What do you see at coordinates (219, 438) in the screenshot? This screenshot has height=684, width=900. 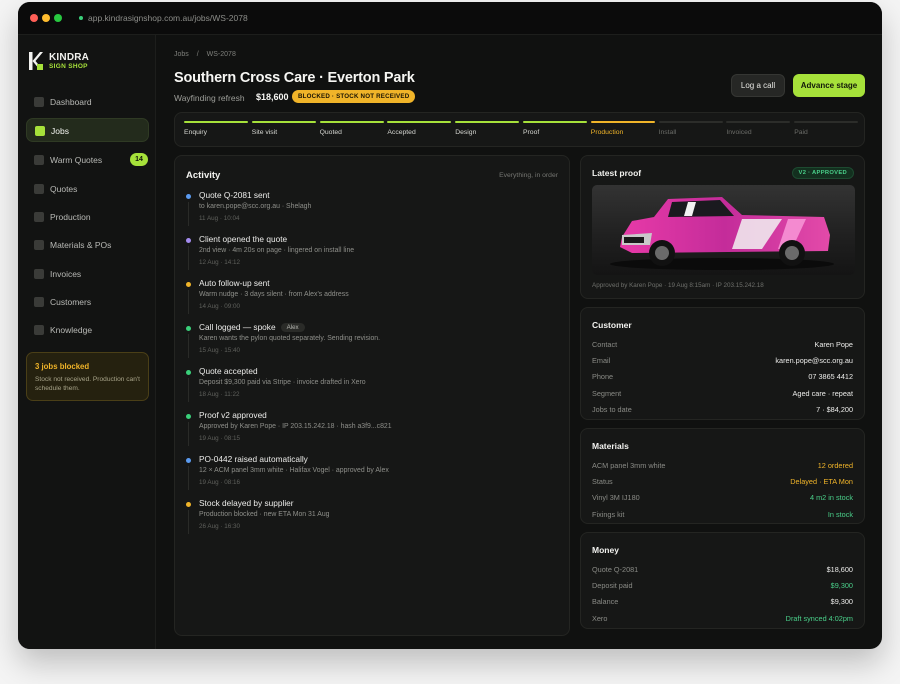 I see `event-time: 19 Aug · 08:15` at bounding box center [219, 438].